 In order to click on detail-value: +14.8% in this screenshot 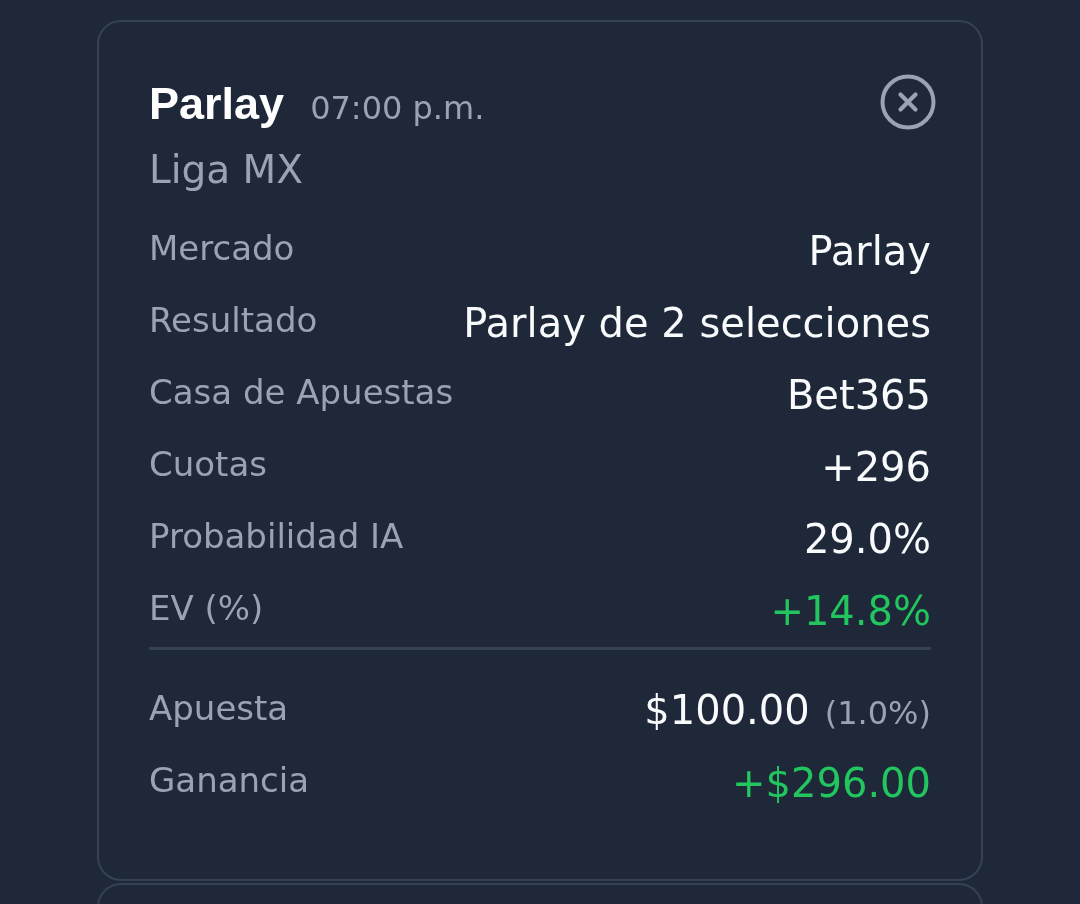, I will do `click(850, 611)`.